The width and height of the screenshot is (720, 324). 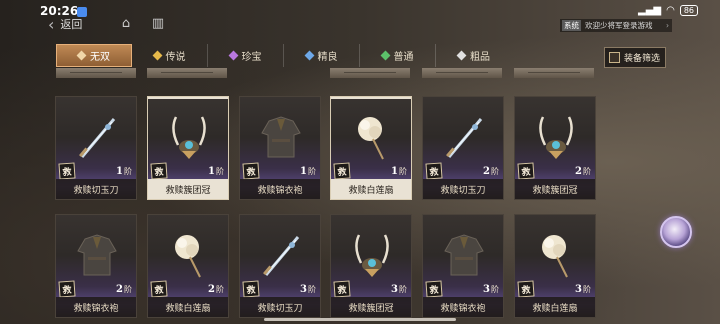 What do you see at coordinates (403, 57) in the screenshot?
I see `filter-tab-label: 普通` at bounding box center [403, 57].